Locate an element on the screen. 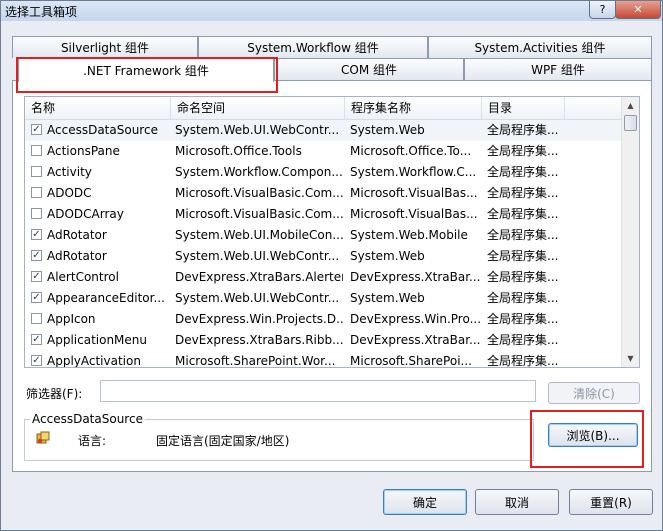  tab-system-workflow: System.Workflow 组件 is located at coordinates (313, 47).